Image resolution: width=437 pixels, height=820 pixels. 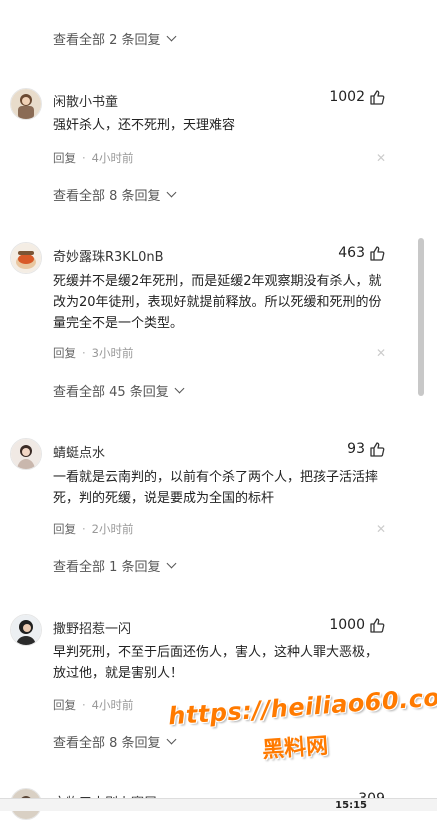 I want to click on like-count: 463, so click(x=351, y=253).